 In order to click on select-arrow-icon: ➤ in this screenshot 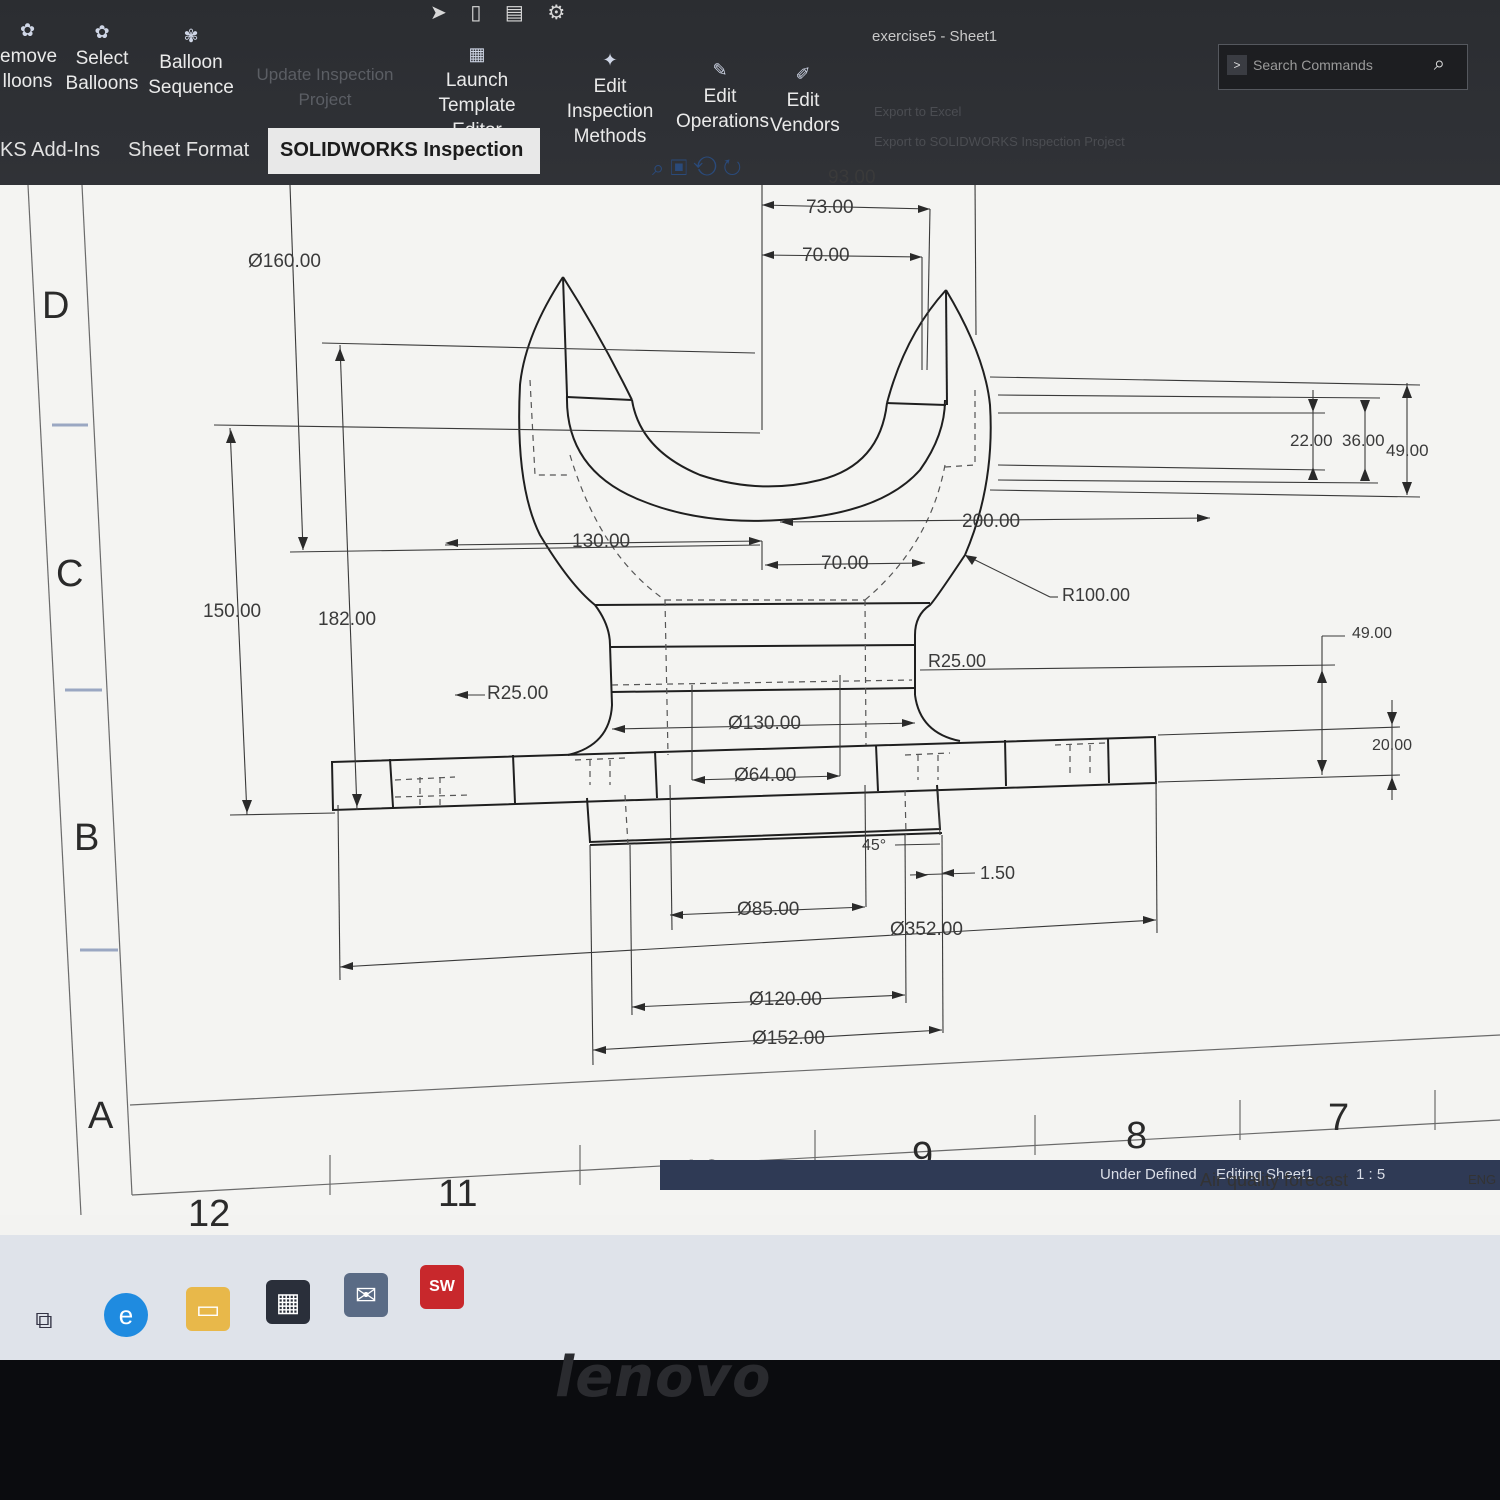, I will do `click(438, 13)`.